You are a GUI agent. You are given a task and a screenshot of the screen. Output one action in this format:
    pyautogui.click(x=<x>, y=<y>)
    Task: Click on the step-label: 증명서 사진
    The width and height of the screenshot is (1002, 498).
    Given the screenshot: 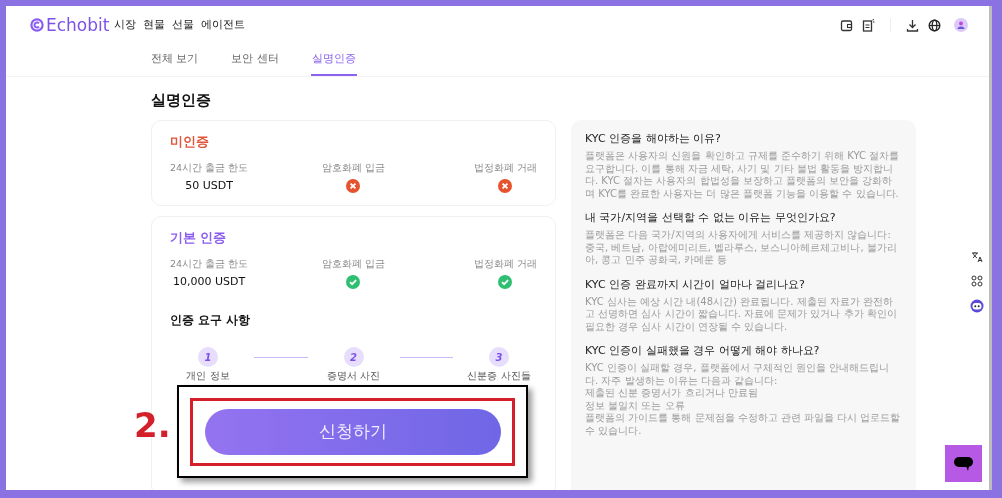 What is the action you would take?
    pyautogui.click(x=353, y=375)
    